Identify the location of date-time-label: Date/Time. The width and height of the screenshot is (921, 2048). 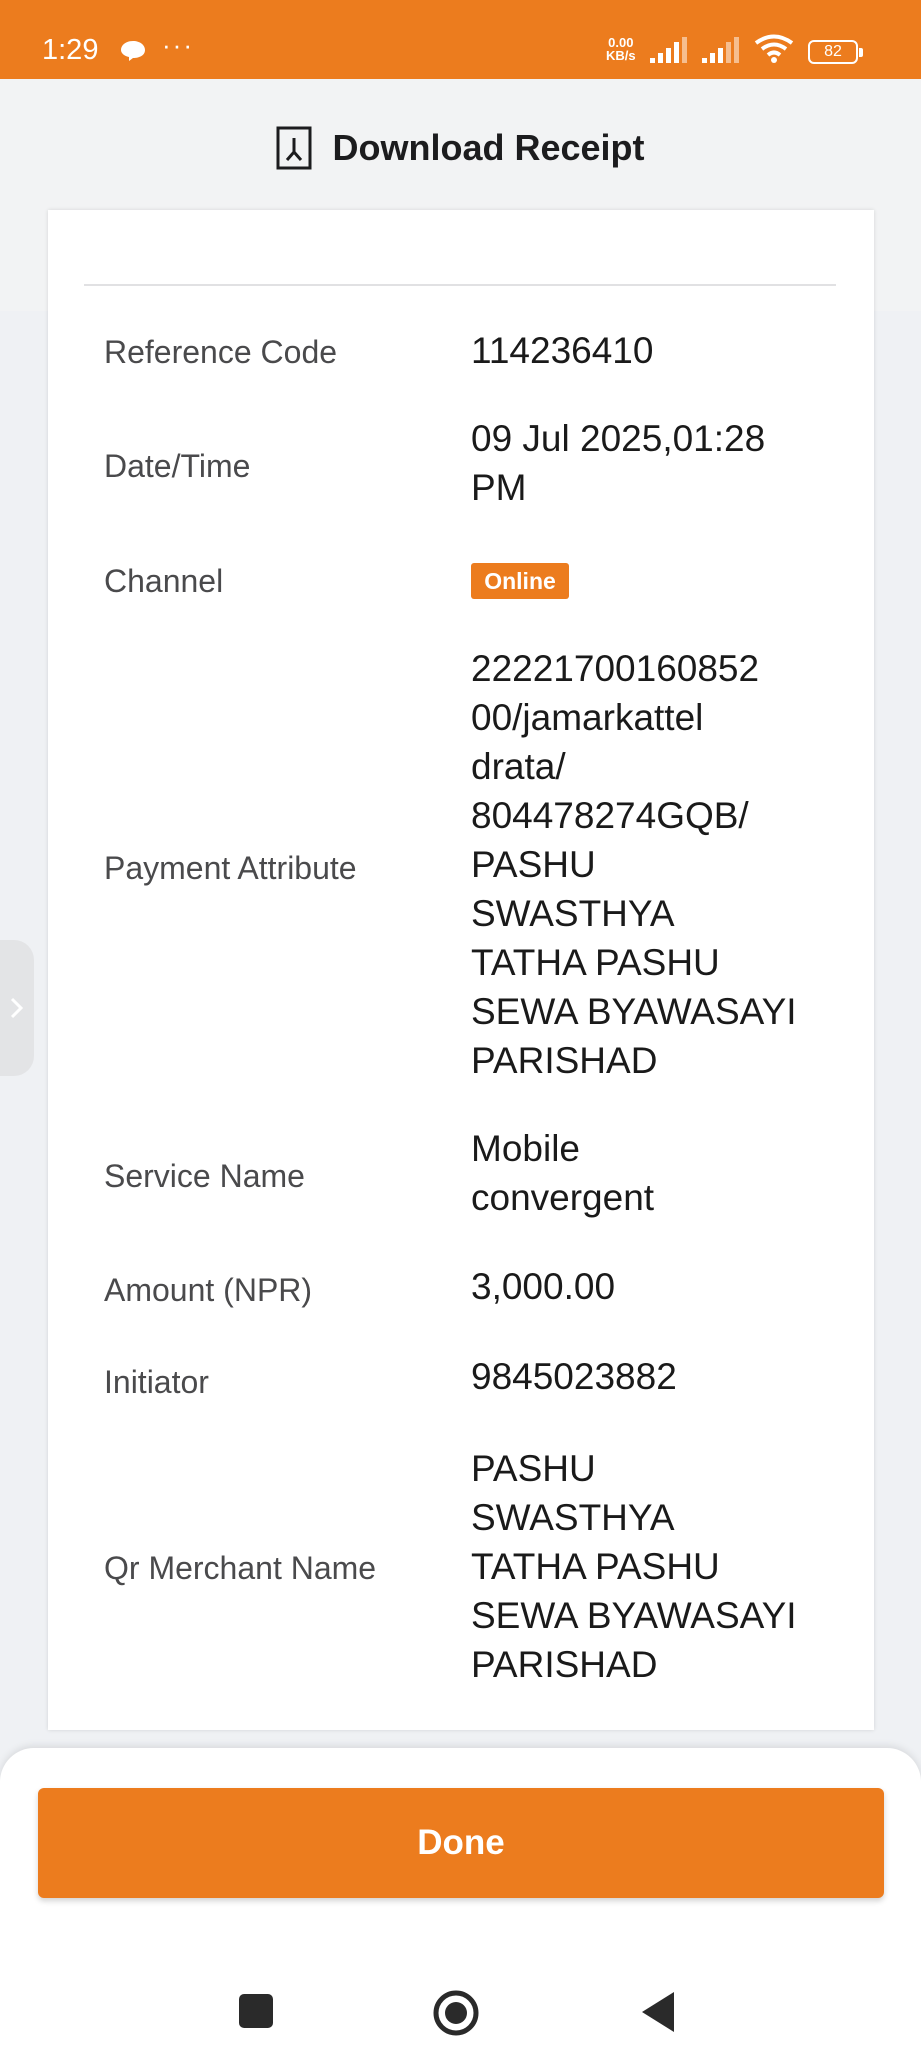
(177, 466).